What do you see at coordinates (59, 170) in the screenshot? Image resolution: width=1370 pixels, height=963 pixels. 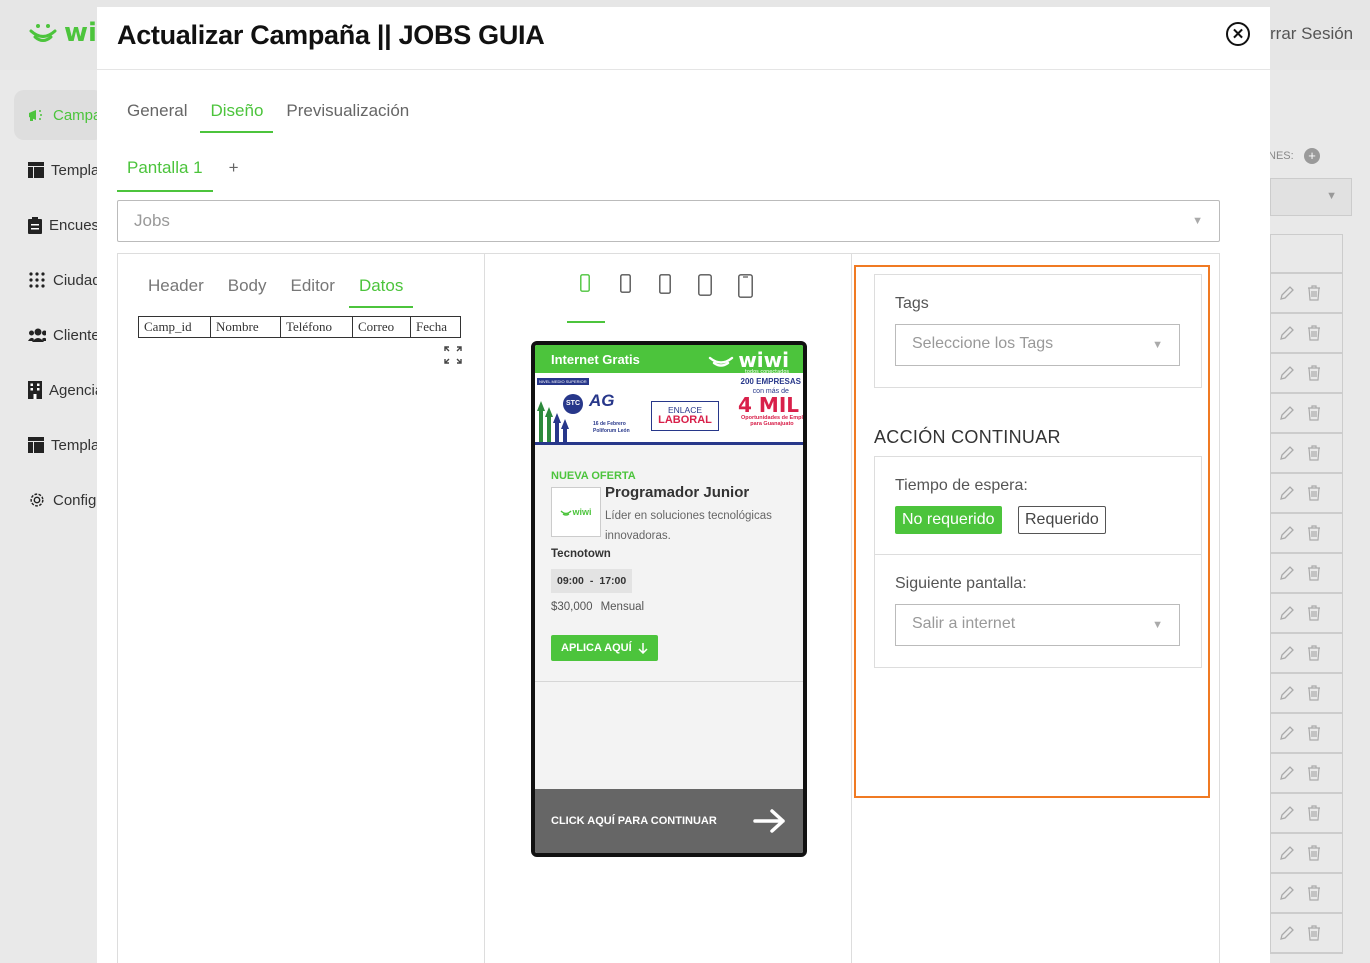 I see `sidebar-item-templates: Templates` at bounding box center [59, 170].